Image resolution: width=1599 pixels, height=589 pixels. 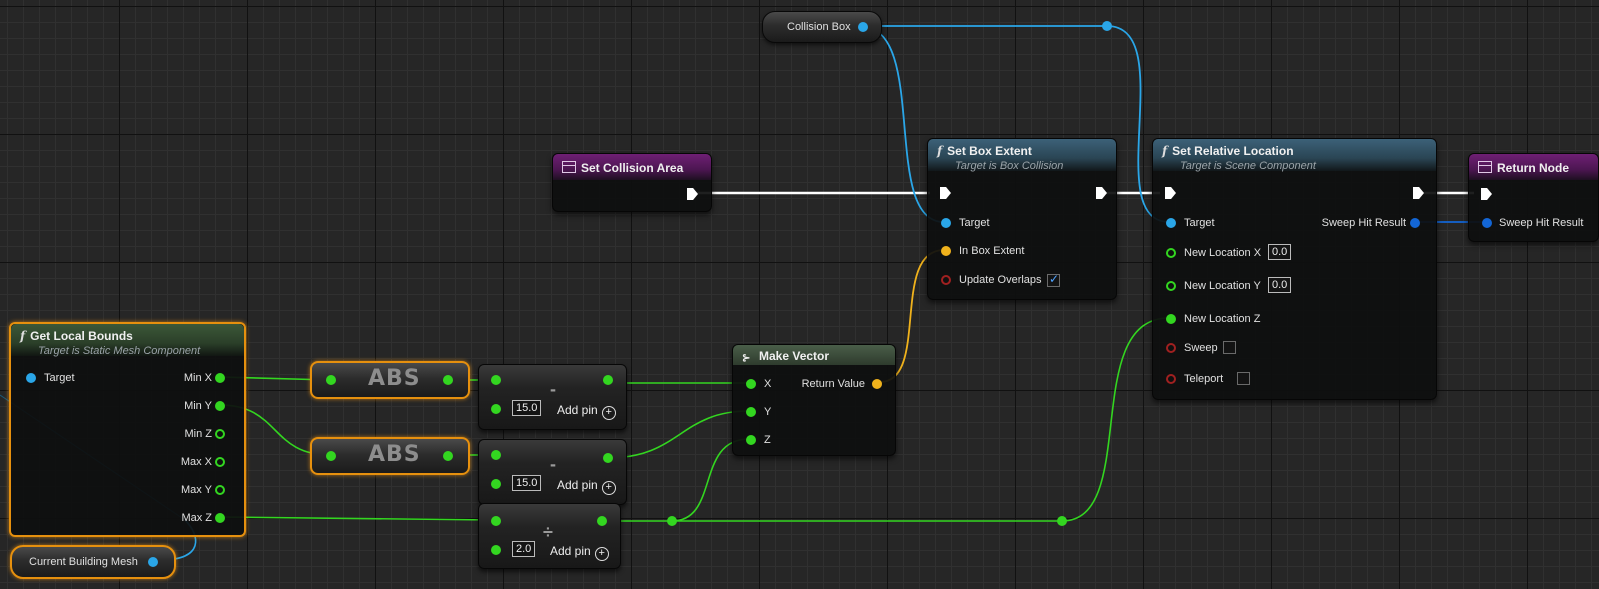 What do you see at coordinates (496, 550) in the screenshot?
I see `divide-b-pin` at bounding box center [496, 550].